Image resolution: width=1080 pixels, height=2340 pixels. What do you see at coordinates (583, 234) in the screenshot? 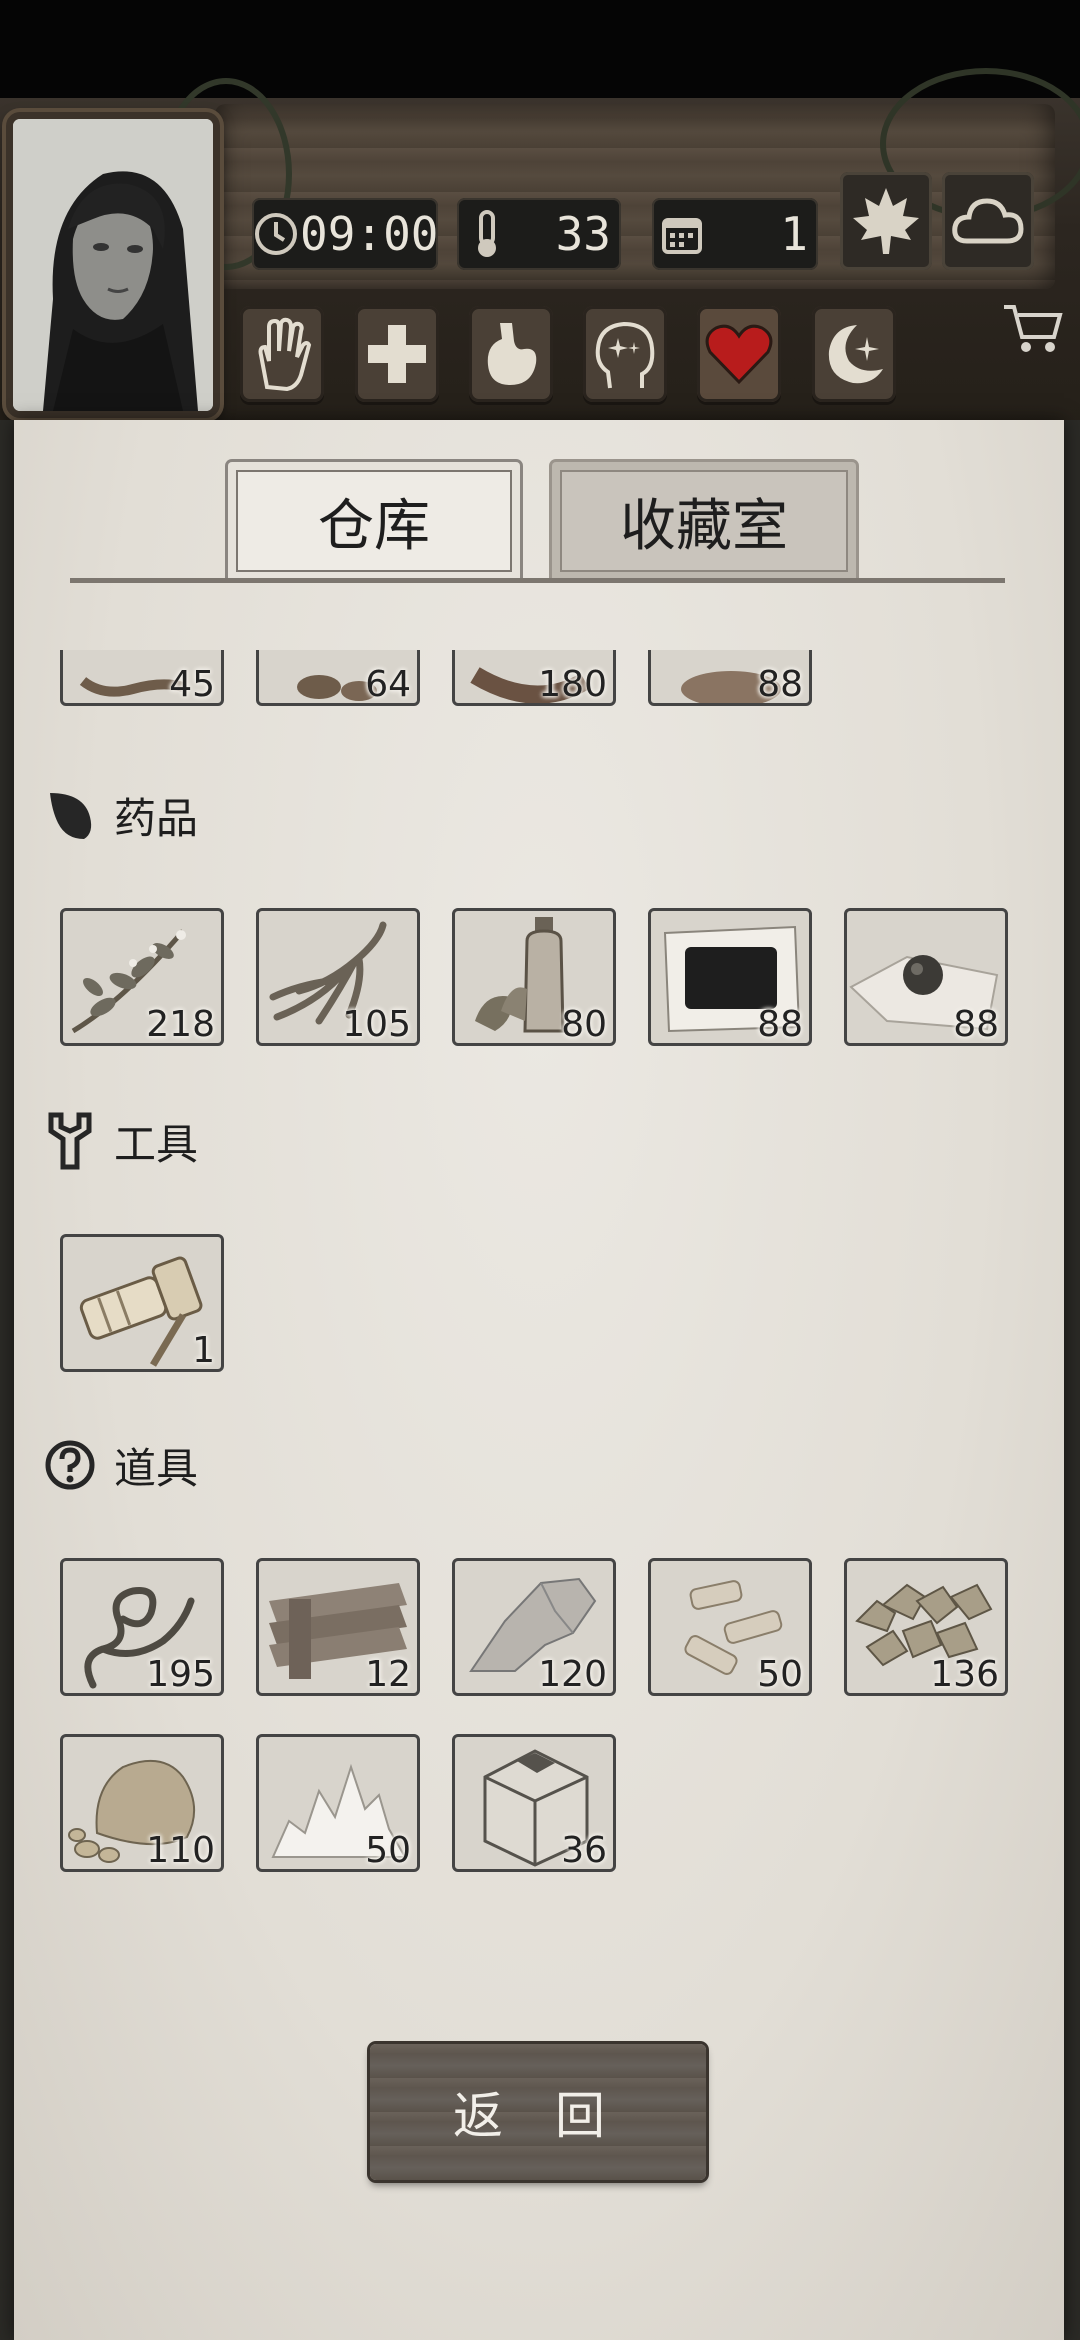
I see `temperature-value: 33` at bounding box center [583, 234].